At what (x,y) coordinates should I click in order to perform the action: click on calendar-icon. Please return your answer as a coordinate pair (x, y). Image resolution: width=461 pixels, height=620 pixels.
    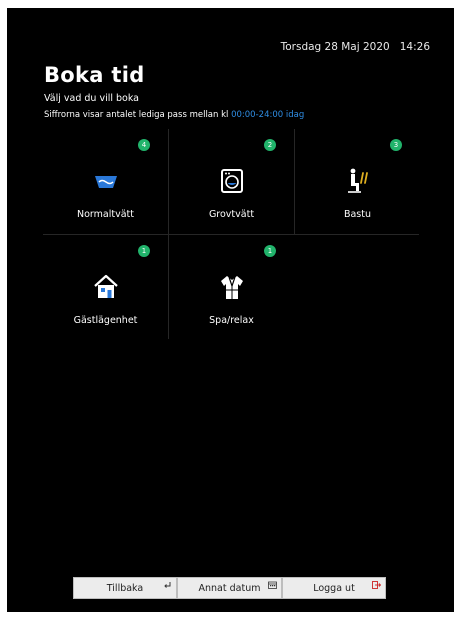
    Looking at the image, I should click on (272, 585).